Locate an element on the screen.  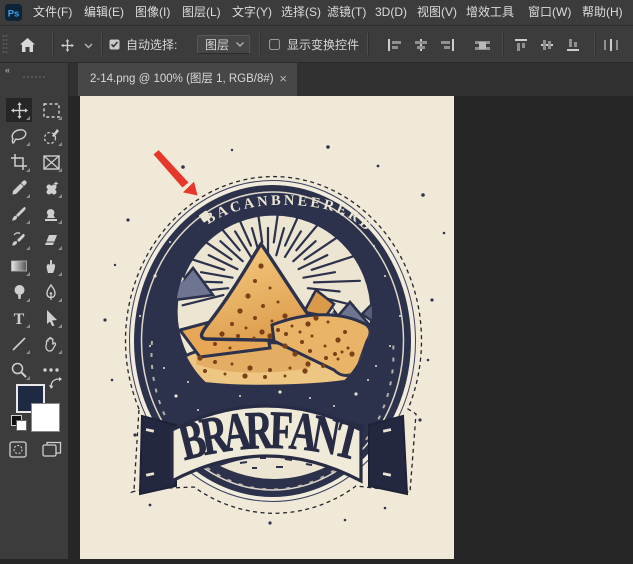
svg-text: Ps is located at coordinates (14, 14).